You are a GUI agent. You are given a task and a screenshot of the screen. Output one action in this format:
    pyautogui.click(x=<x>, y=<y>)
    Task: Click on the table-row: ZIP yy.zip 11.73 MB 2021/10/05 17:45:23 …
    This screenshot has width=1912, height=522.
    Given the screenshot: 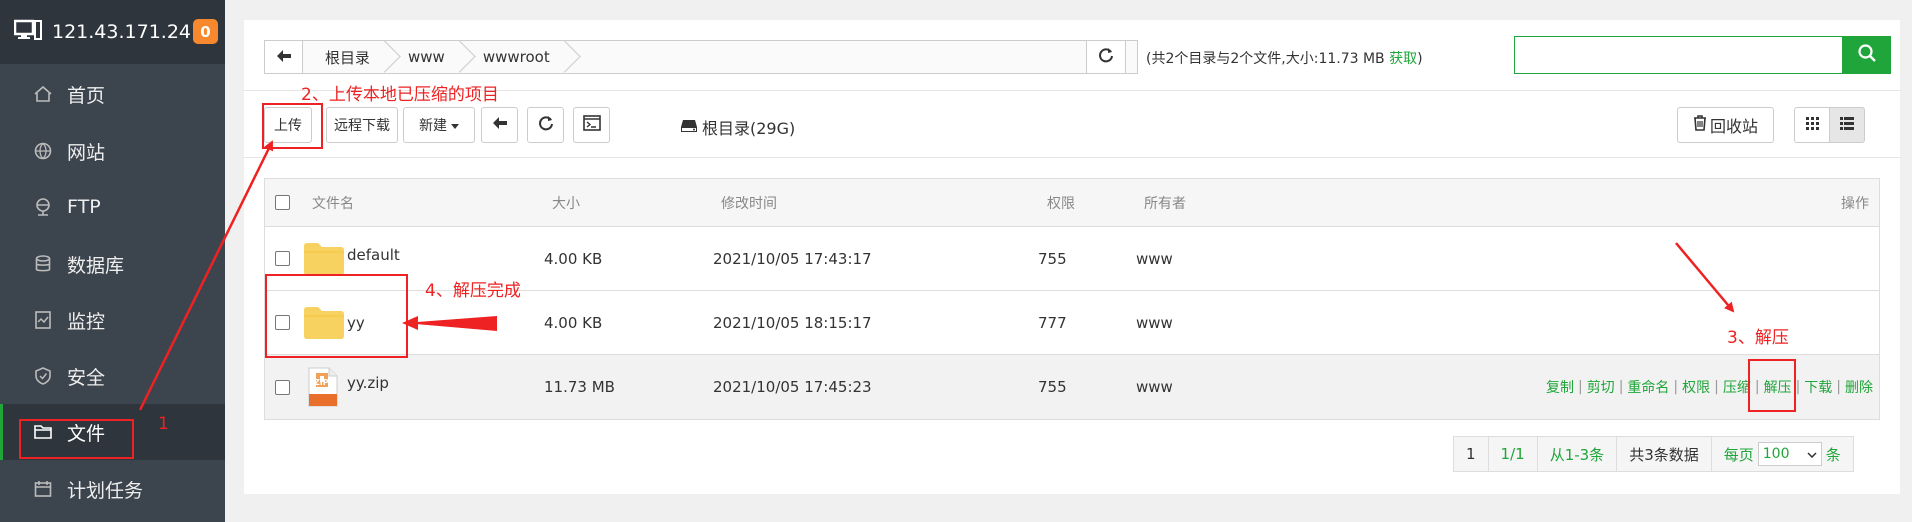 What is the action you would take?
    pyautogui.click(x=1072, y=387)
    